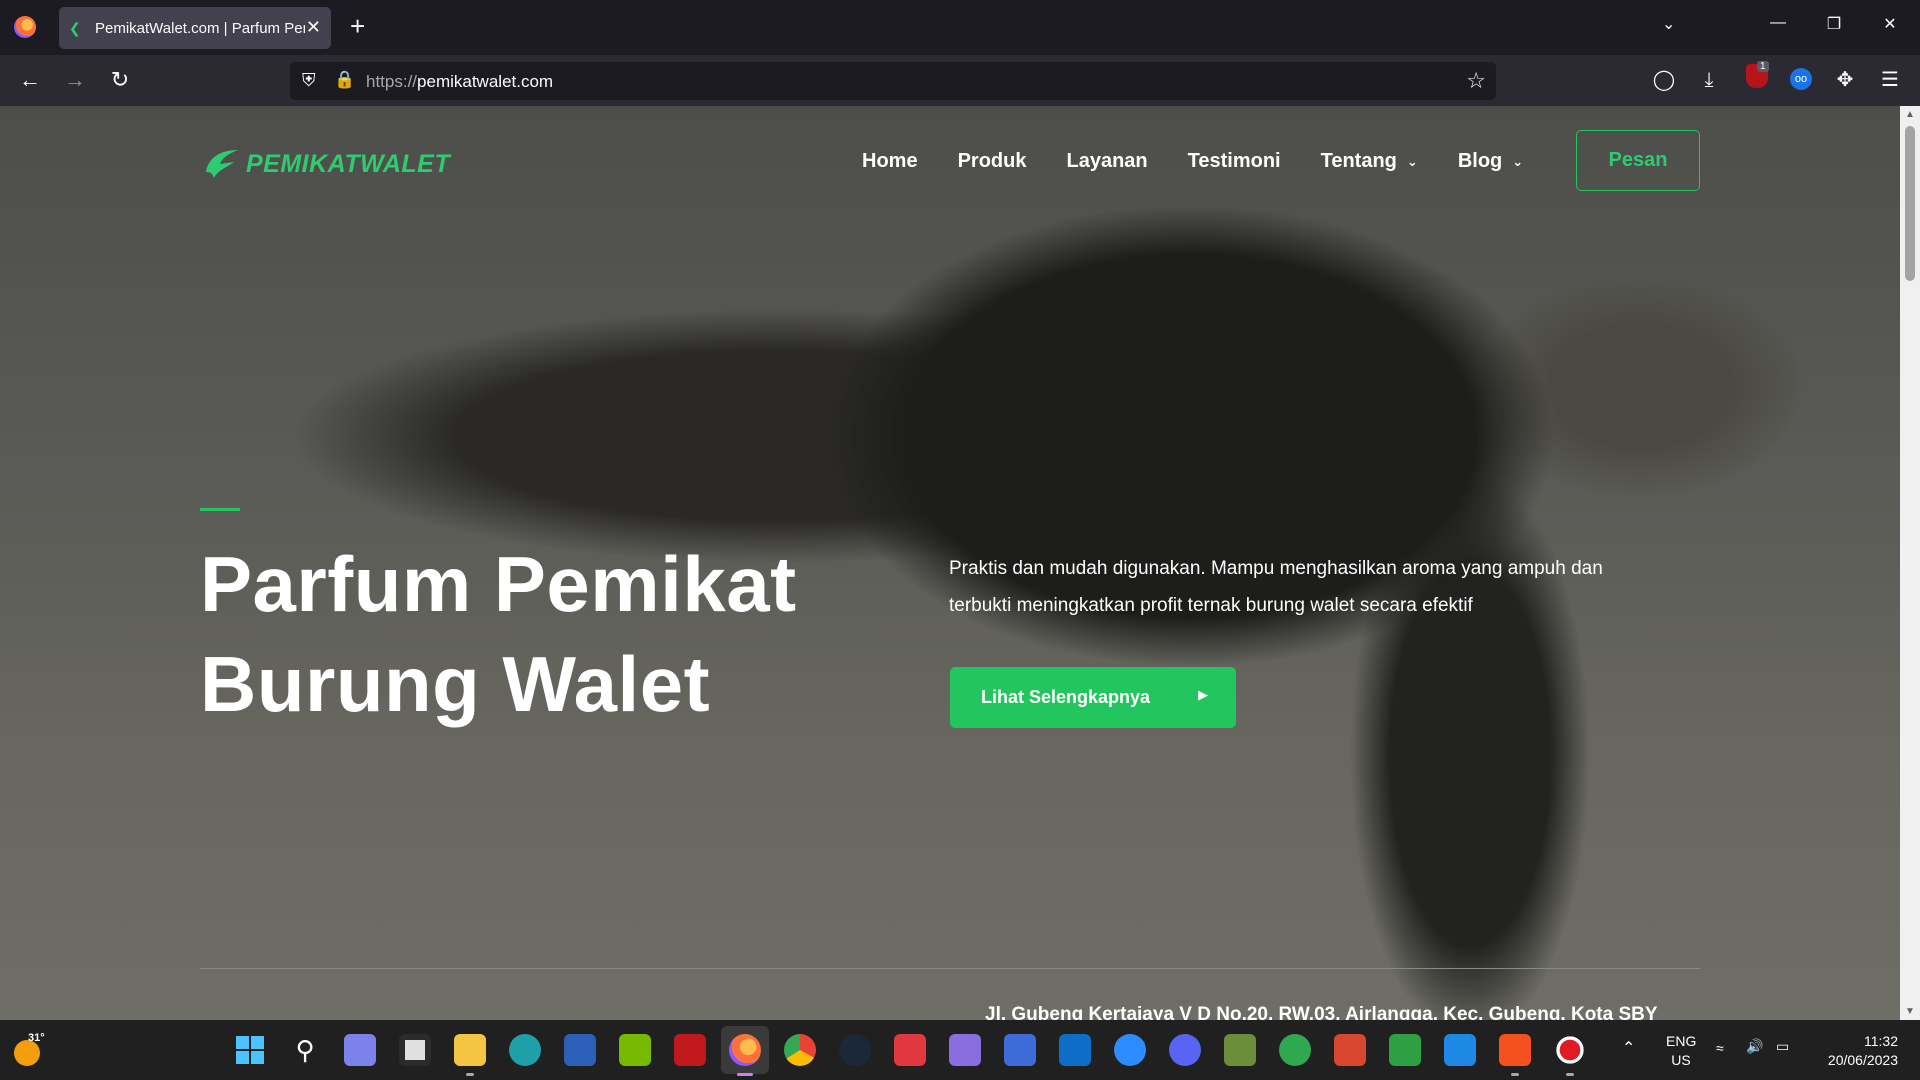 The height and width of the screenshot is (1080, 1920). I want to click on nav-home: Home, so click(890, 161).